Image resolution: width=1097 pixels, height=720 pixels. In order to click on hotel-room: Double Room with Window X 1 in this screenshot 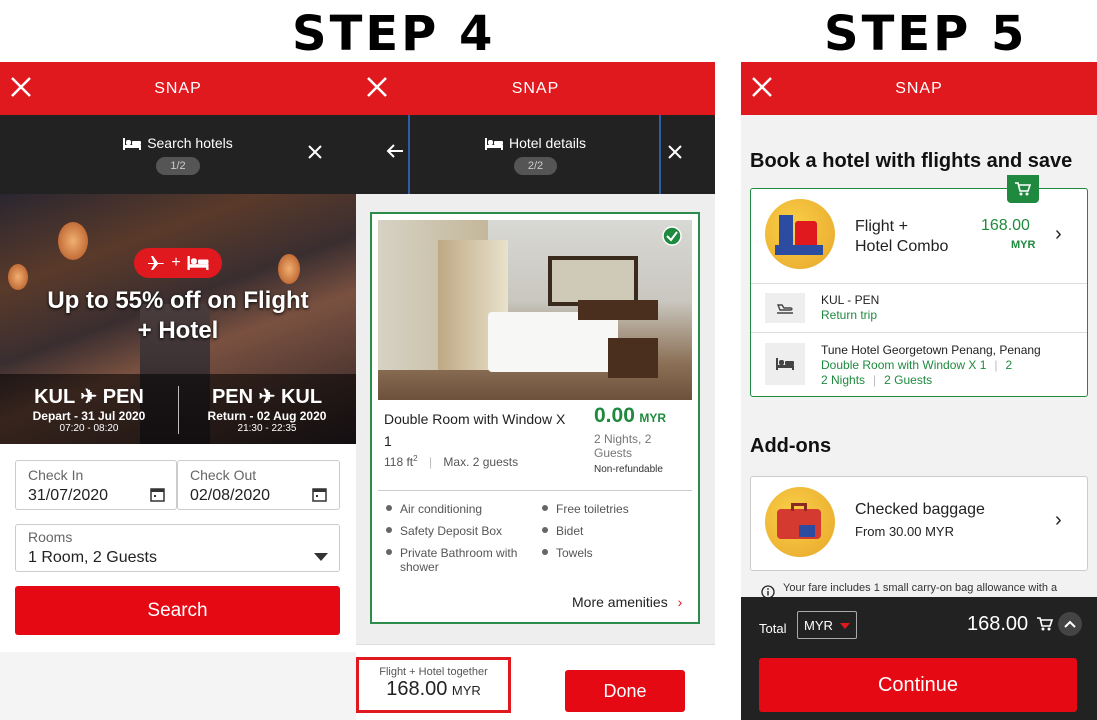, I will do `click(904, 365)`.